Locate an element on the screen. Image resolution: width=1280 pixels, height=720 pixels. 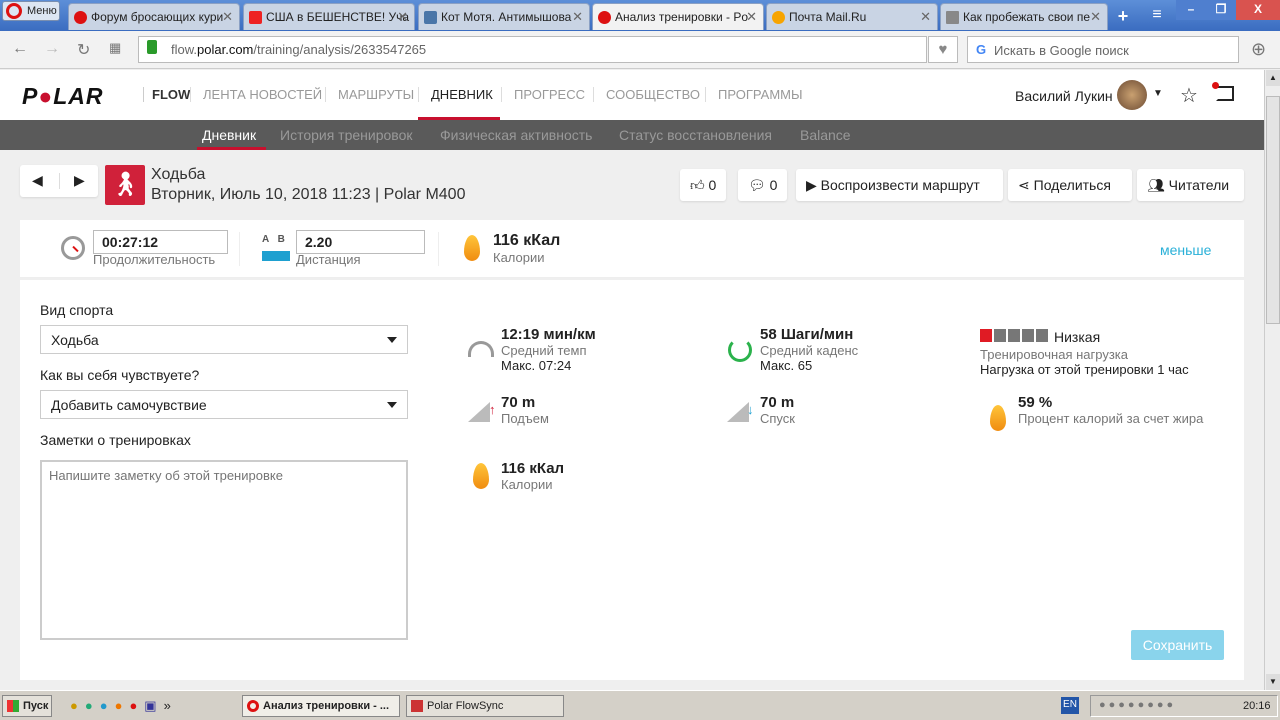
tray-icons: ●●●●●●●● is located at coordinates (1137, 705).